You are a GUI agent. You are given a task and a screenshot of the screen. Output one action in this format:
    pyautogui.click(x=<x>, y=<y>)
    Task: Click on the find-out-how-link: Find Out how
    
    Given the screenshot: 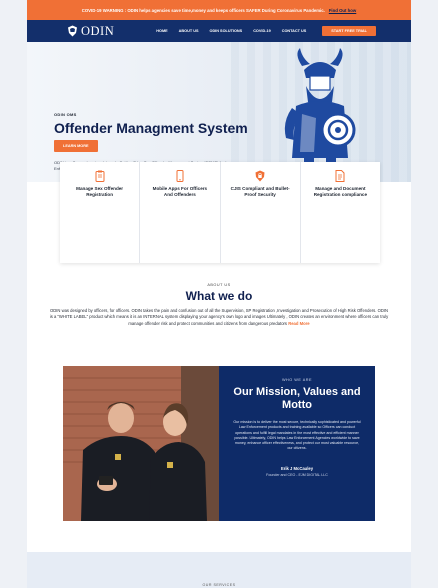 What is the action you would take?
    pyautogui.click(x=342, y=10)
    